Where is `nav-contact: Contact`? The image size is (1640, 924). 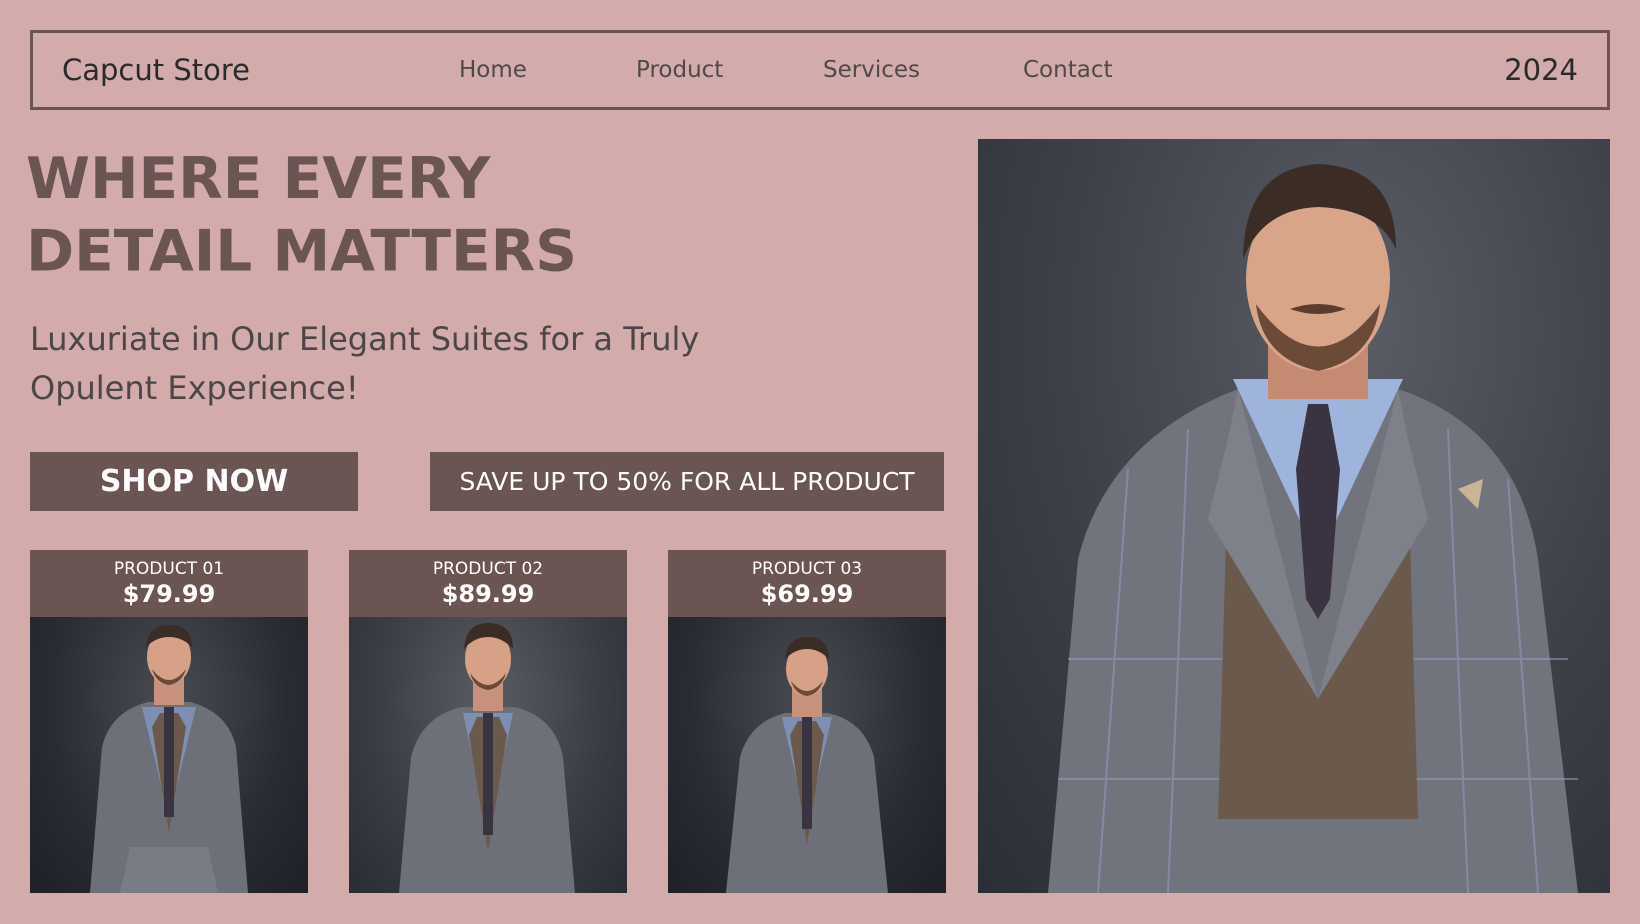 nav-contact: Contact is located at coordinates (1067, 70).